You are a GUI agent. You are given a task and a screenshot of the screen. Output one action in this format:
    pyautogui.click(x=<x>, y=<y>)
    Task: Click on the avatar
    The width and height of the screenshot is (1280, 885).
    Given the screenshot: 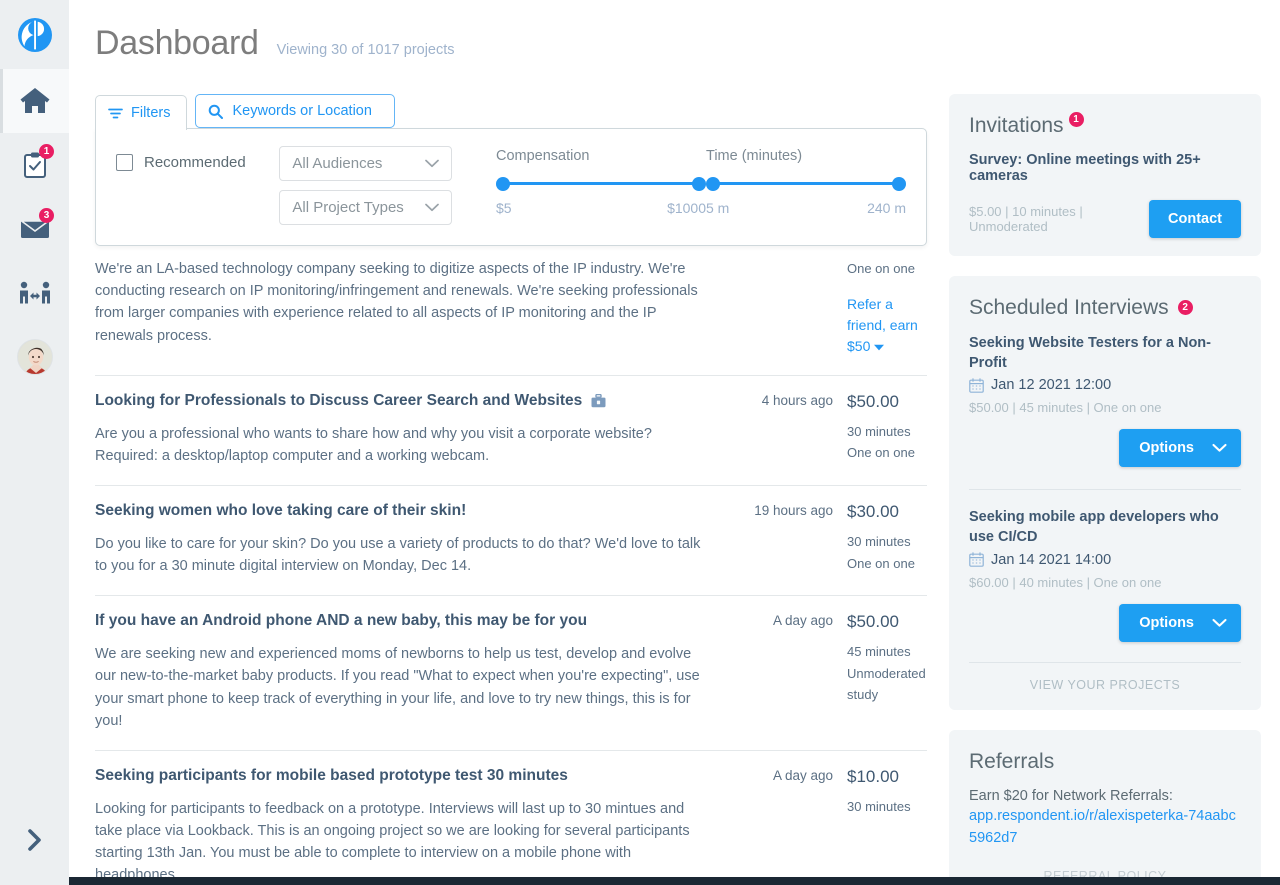 What is the action you would take?
    pyautogui.click(x=34, y=357)
    